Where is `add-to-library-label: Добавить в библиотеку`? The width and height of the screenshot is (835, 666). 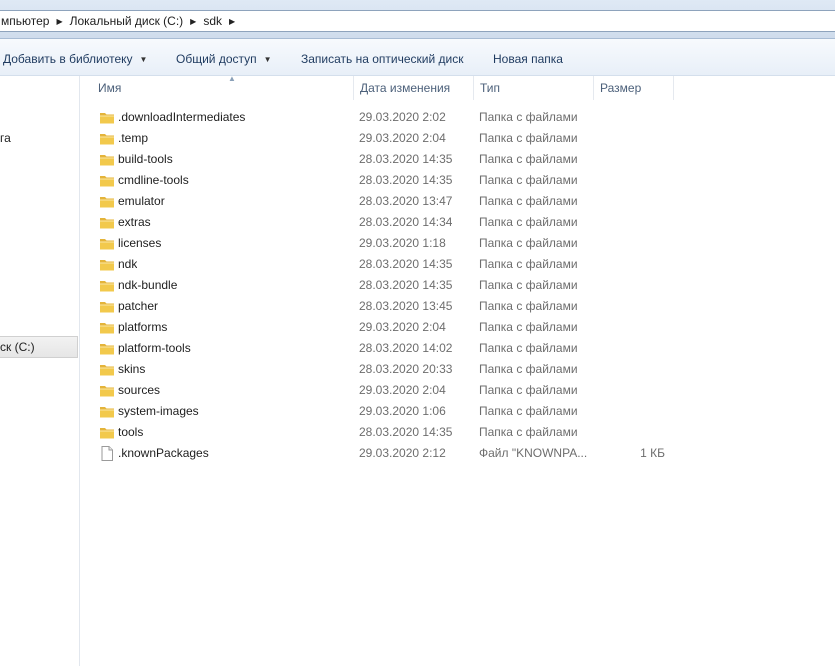 add-to-library-label: Добавить в библиотеку is located at coordinates (68, 59).